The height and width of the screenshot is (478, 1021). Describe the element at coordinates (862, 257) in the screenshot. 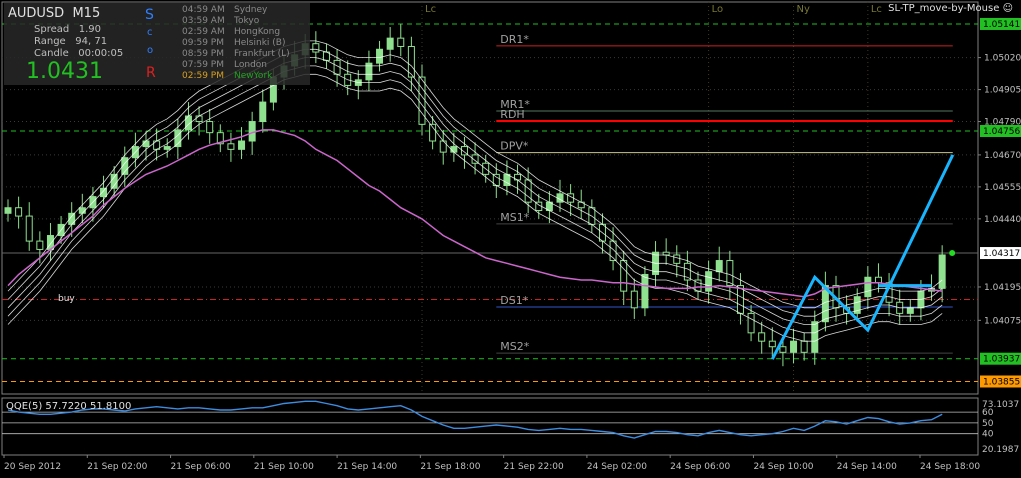

I see `trend-line` at that location.